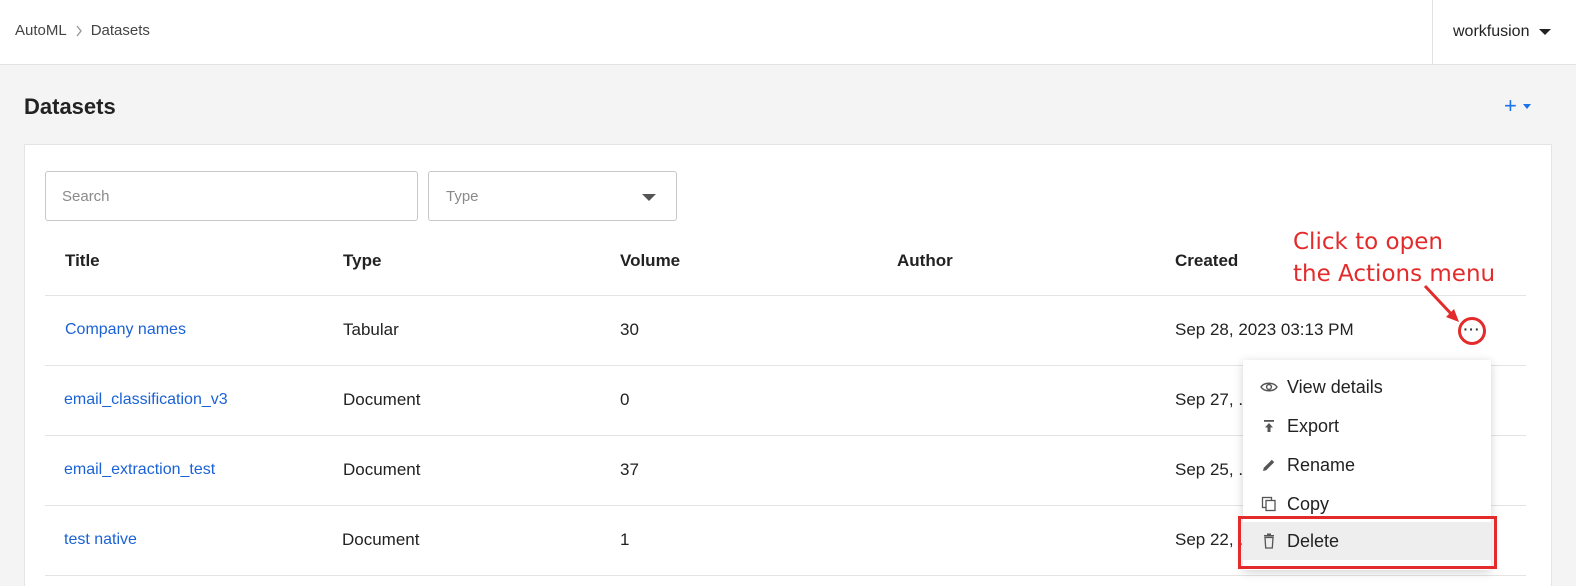 The image size is (1576, 586). Describe the element at coordinates (82, 261) in the screenshot. I see `column-header-title: Title` at that location.